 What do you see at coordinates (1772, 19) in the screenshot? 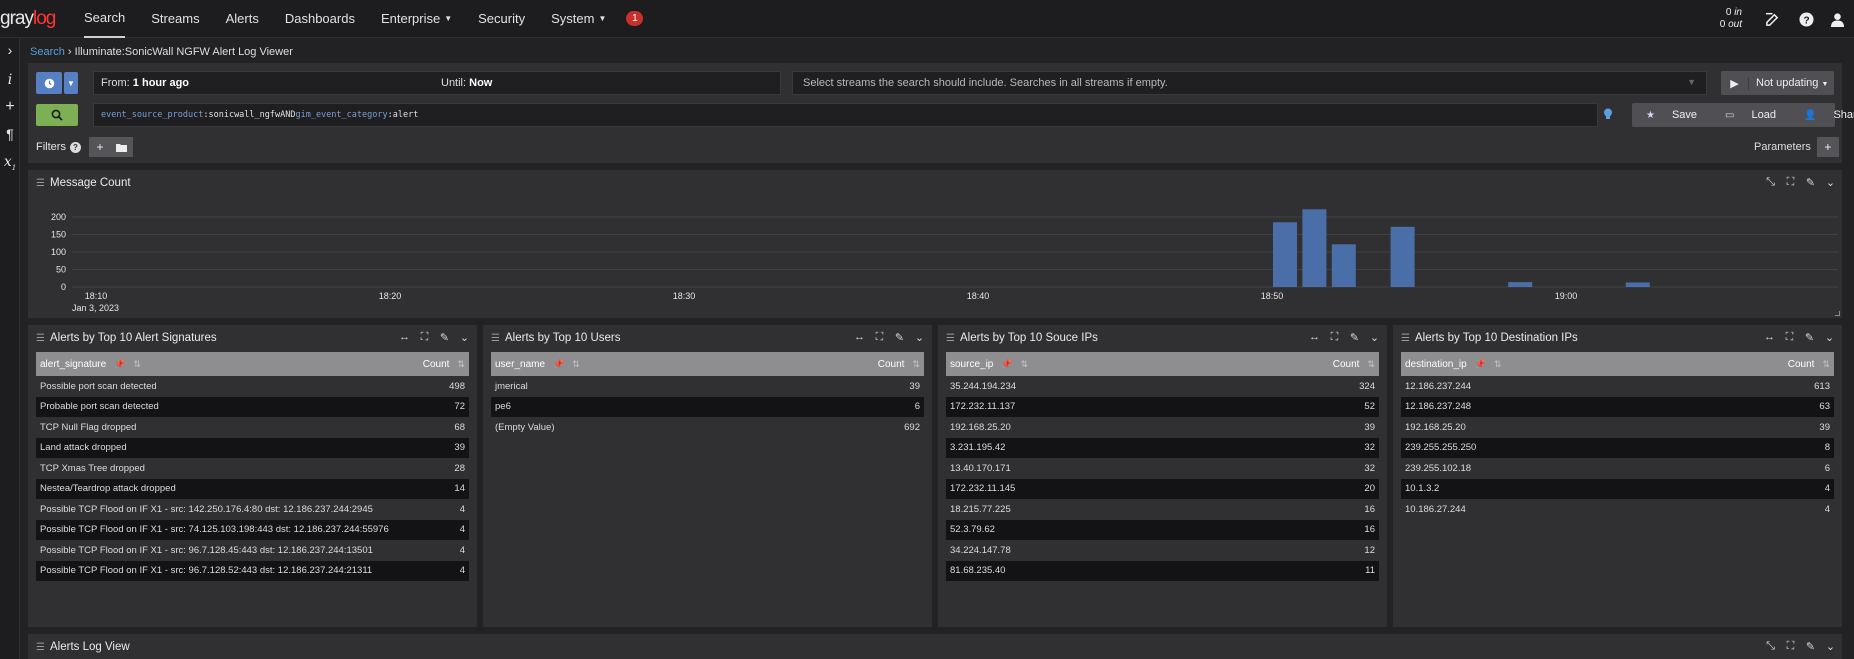
I see `edit-icon` at bounding box center [1772, 19].